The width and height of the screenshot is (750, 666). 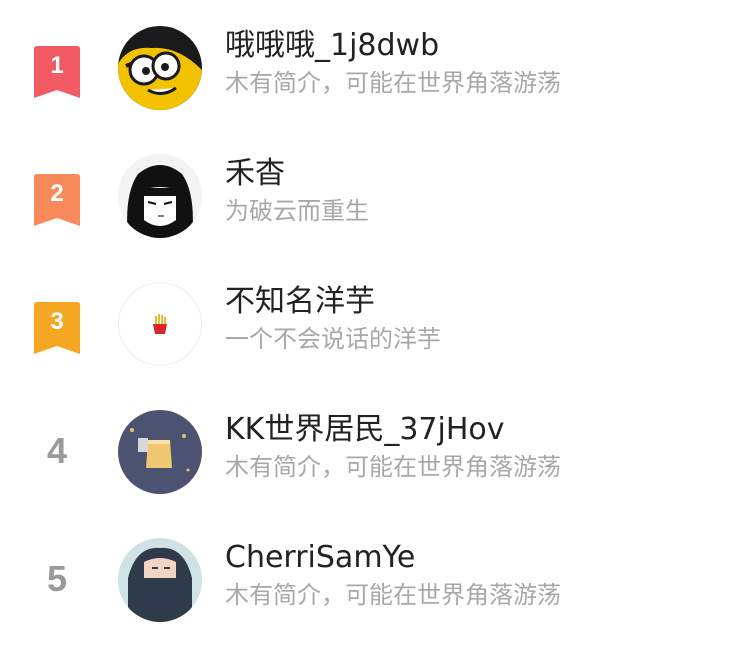 I want to click on rank-badge-3: 3, so click(x=57, y=328).